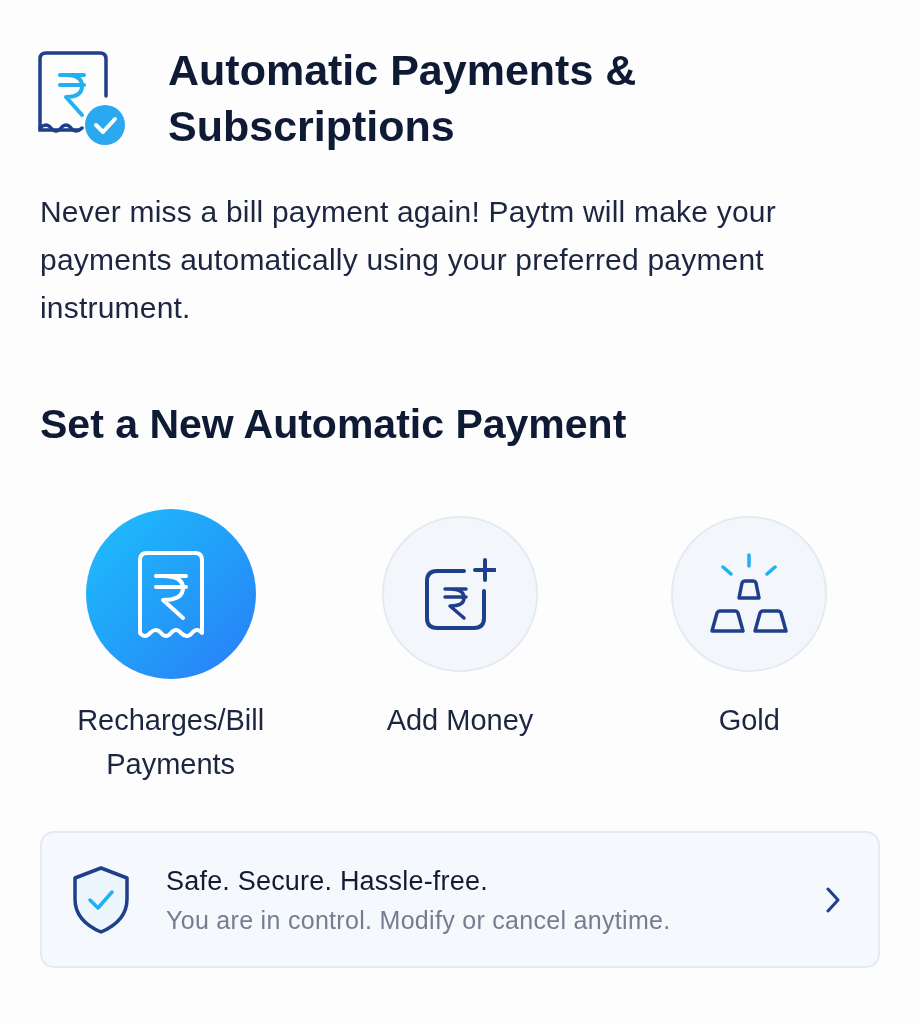 Image resolution: width=920 pixels, height=1024 pixels. What do you see at coordinates (460, 594) in the screenshot?
I see `rupee-plus-icon` at bounding box center [460, 594].